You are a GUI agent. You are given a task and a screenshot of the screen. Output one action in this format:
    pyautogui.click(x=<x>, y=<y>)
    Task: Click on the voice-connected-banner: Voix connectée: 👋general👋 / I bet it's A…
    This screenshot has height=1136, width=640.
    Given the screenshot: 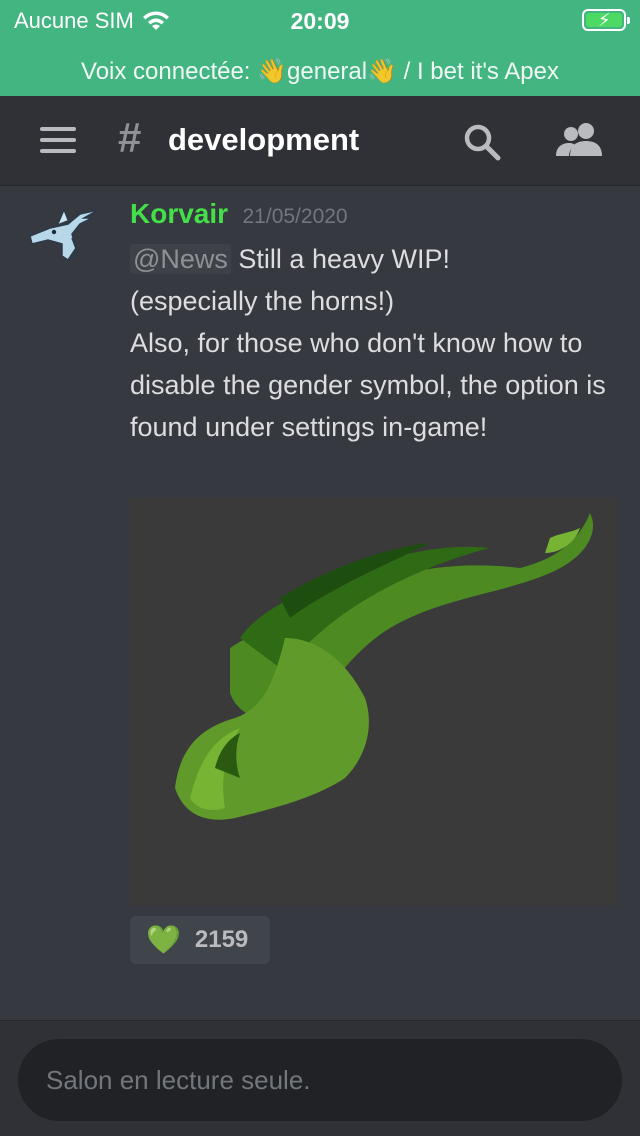 What is the action you would take?
    pyautogui.click(x=320, y=72)
    